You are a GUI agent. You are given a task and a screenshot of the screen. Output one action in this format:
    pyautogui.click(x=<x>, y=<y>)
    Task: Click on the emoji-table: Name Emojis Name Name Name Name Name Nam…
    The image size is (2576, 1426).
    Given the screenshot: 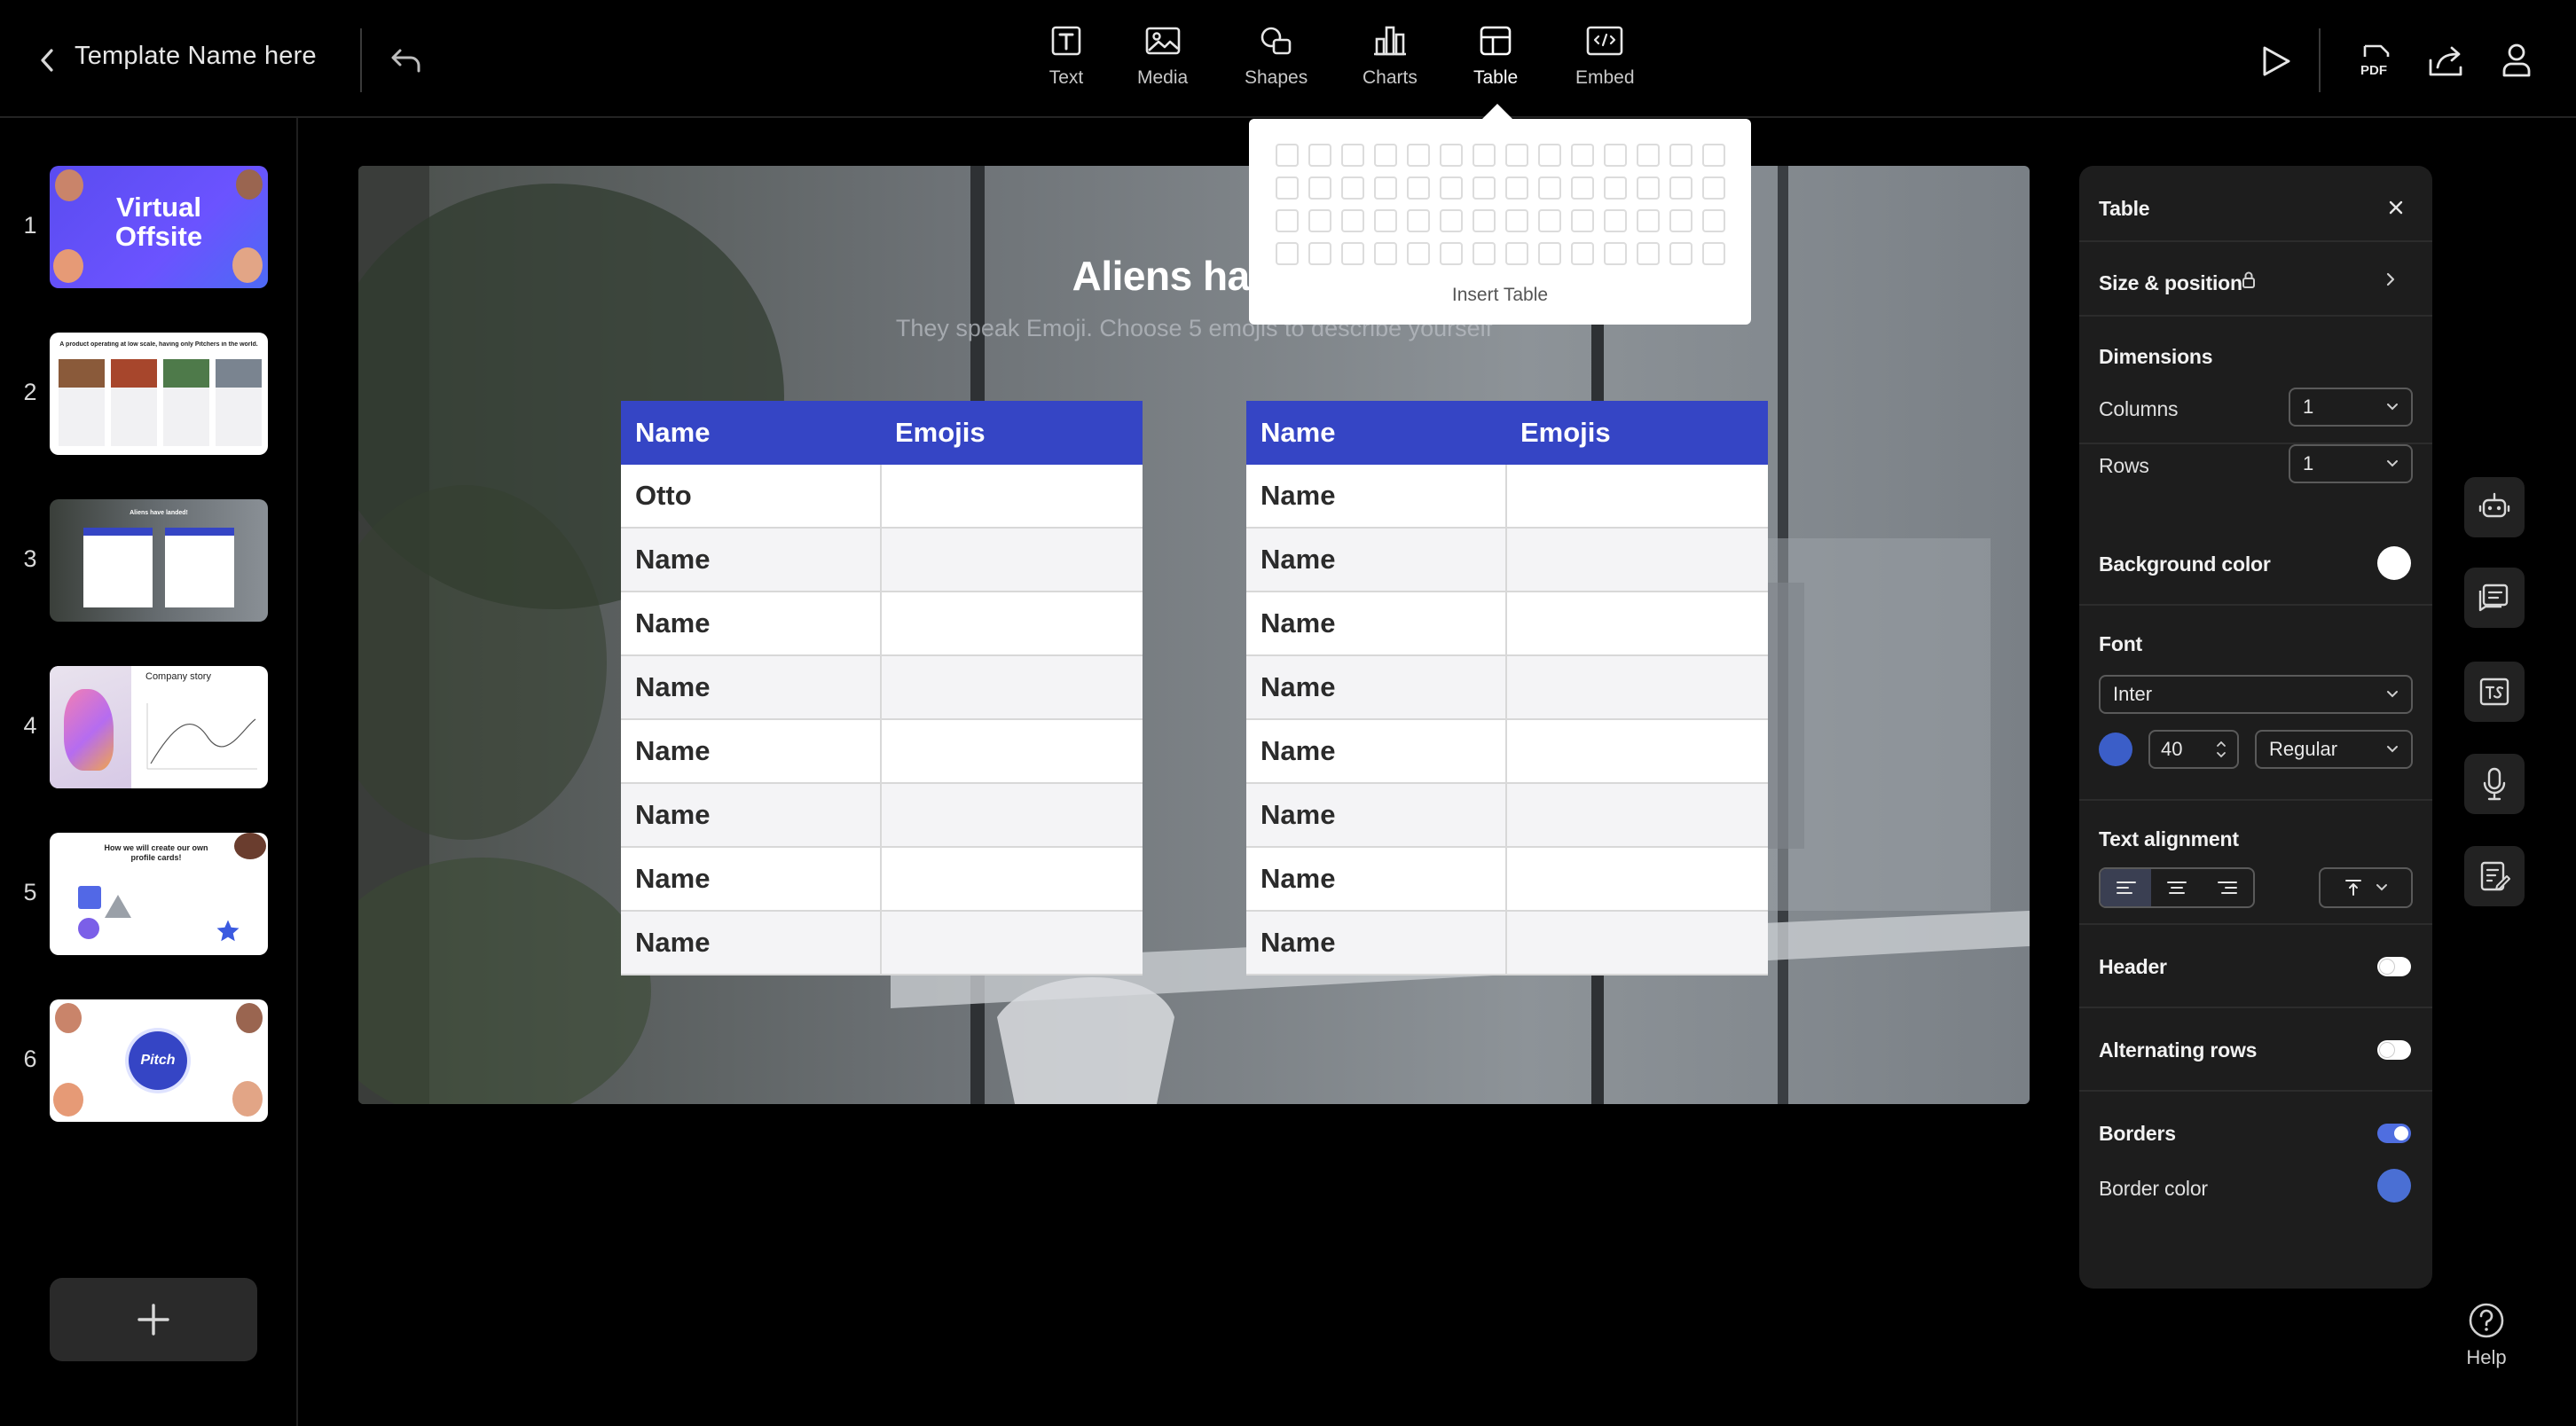 What is the action you would take?
    pyautogui.click(x=1507, y=688)
    